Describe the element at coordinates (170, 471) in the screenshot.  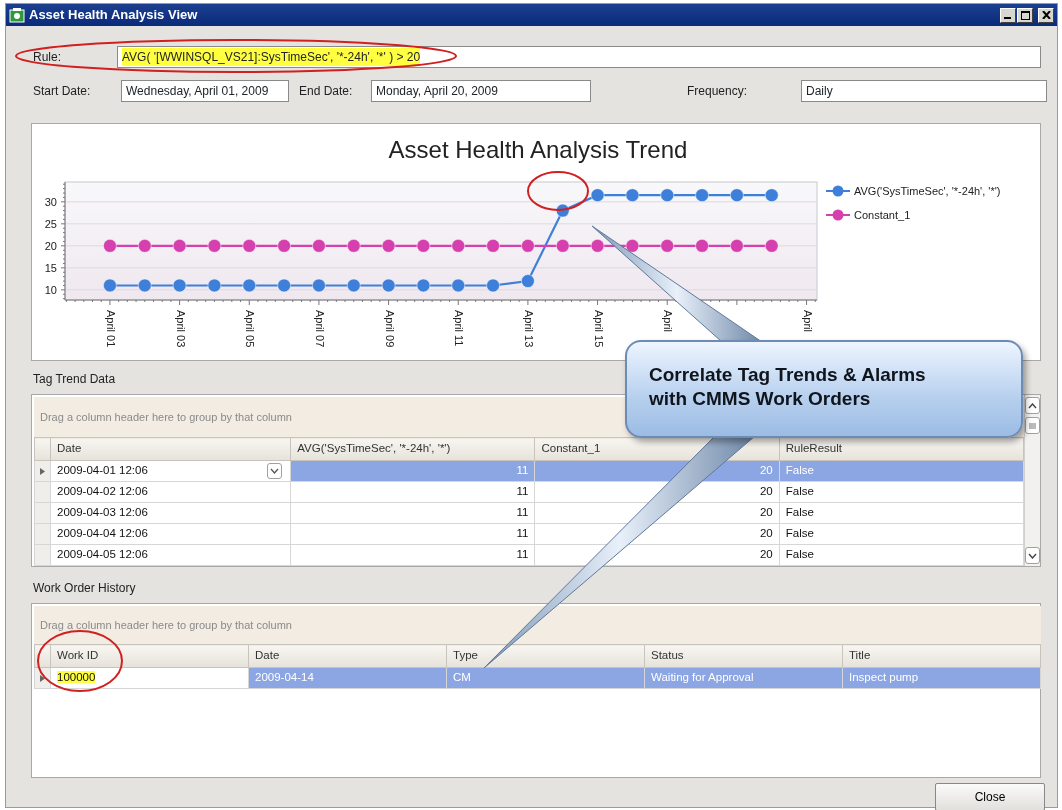
I see `table-cell: 2009-04-01 12:06` at that location.